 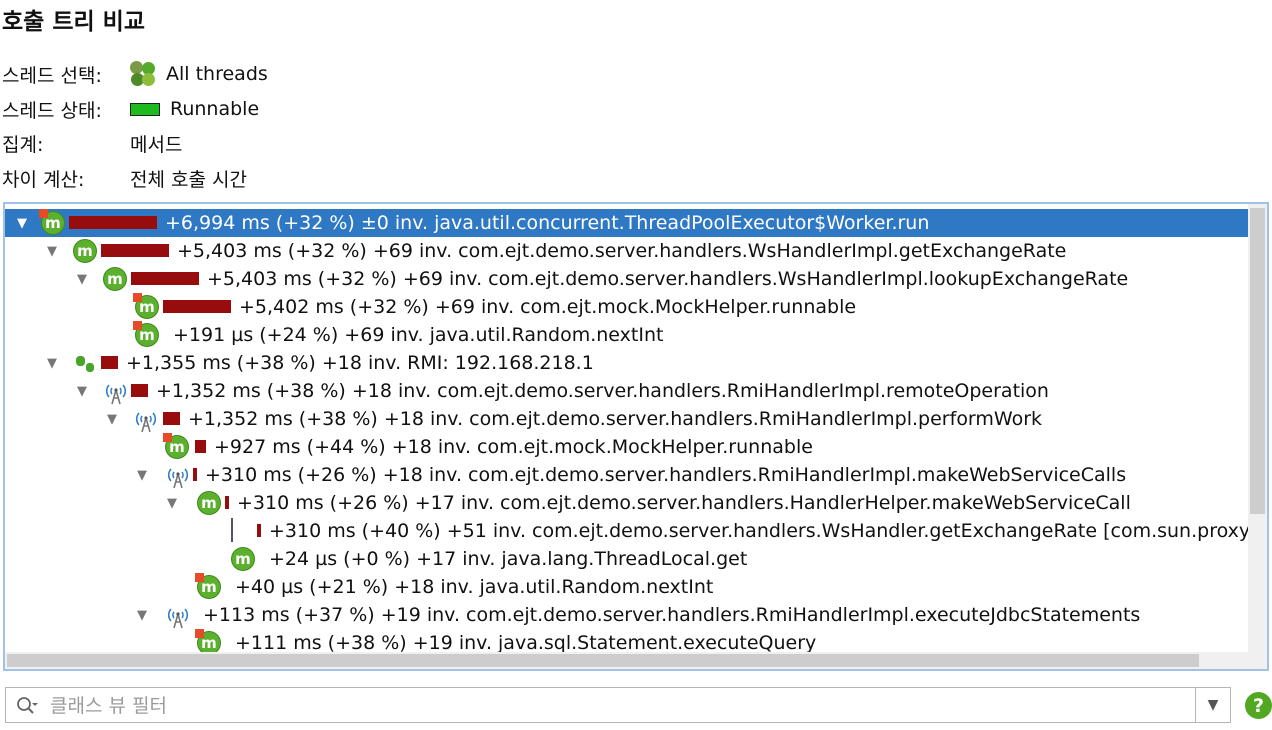 What do you see at coordinates (1258, 705) in the screenshot?
I see `help-icon: ?` at bounding box center [1258, 705].